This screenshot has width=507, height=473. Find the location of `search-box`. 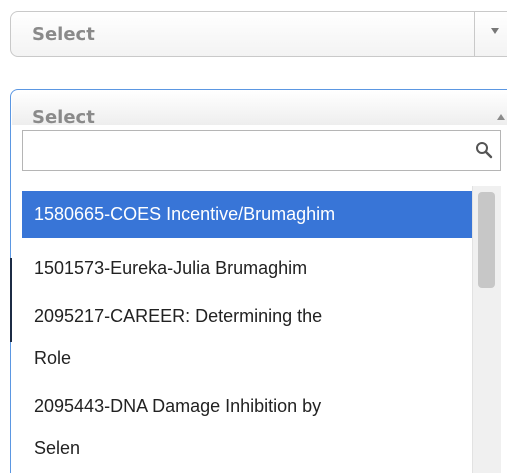

search-box is located at coordinates (261, 150).